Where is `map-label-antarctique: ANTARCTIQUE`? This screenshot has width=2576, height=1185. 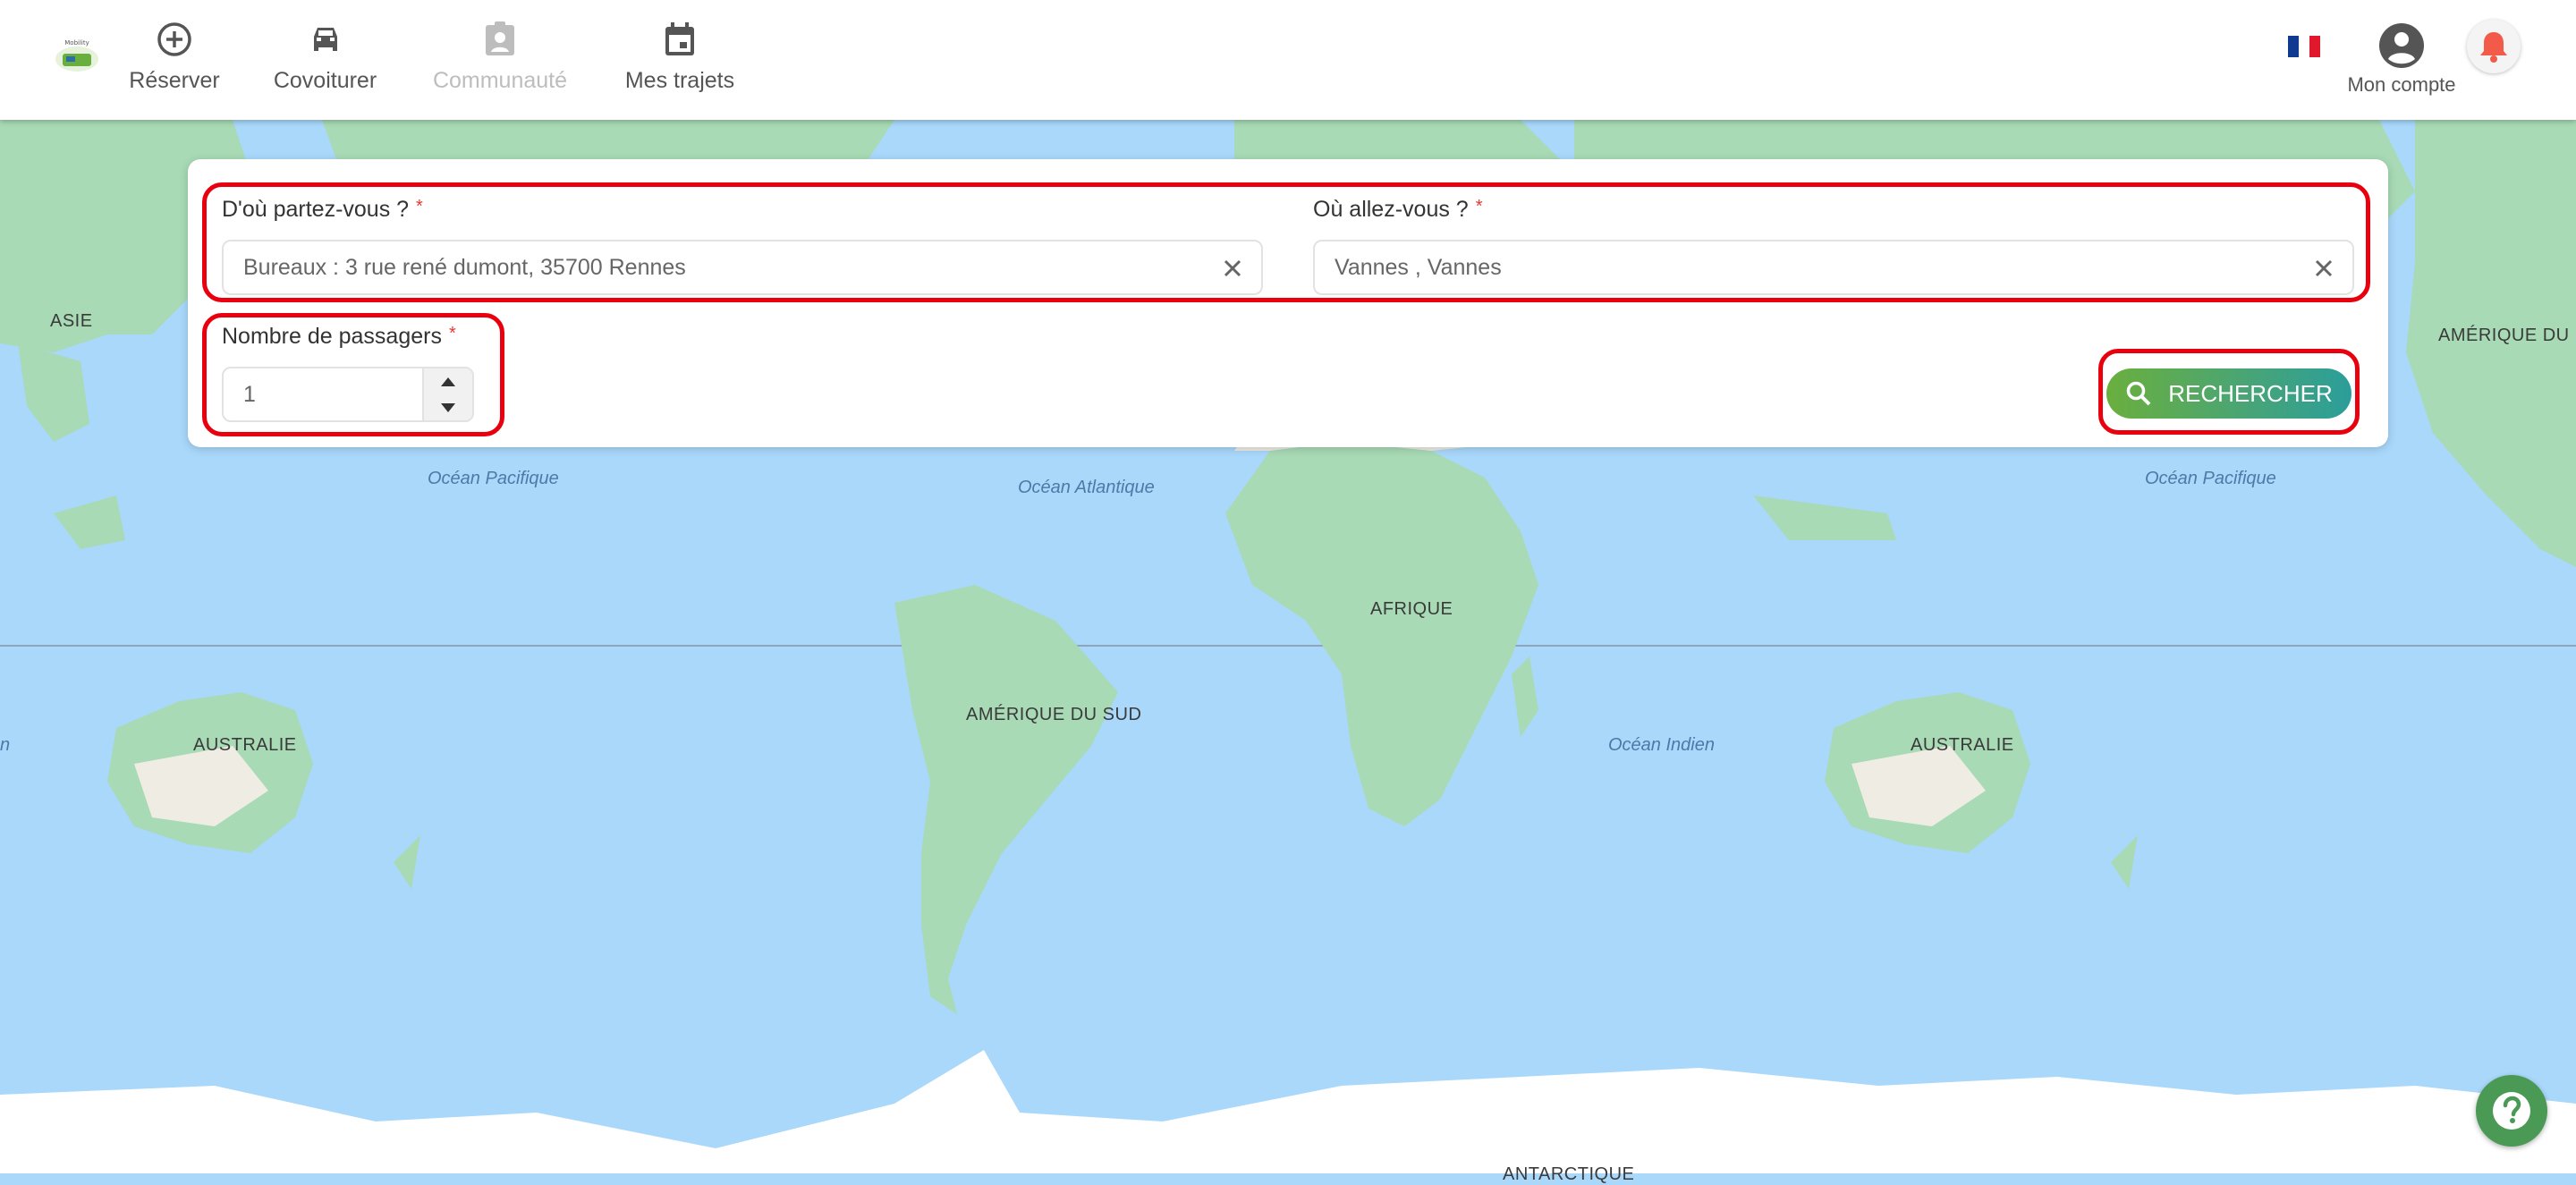
map-label-antarctique: ANTARCTIQUE is located at coordinates (1569, 1174).